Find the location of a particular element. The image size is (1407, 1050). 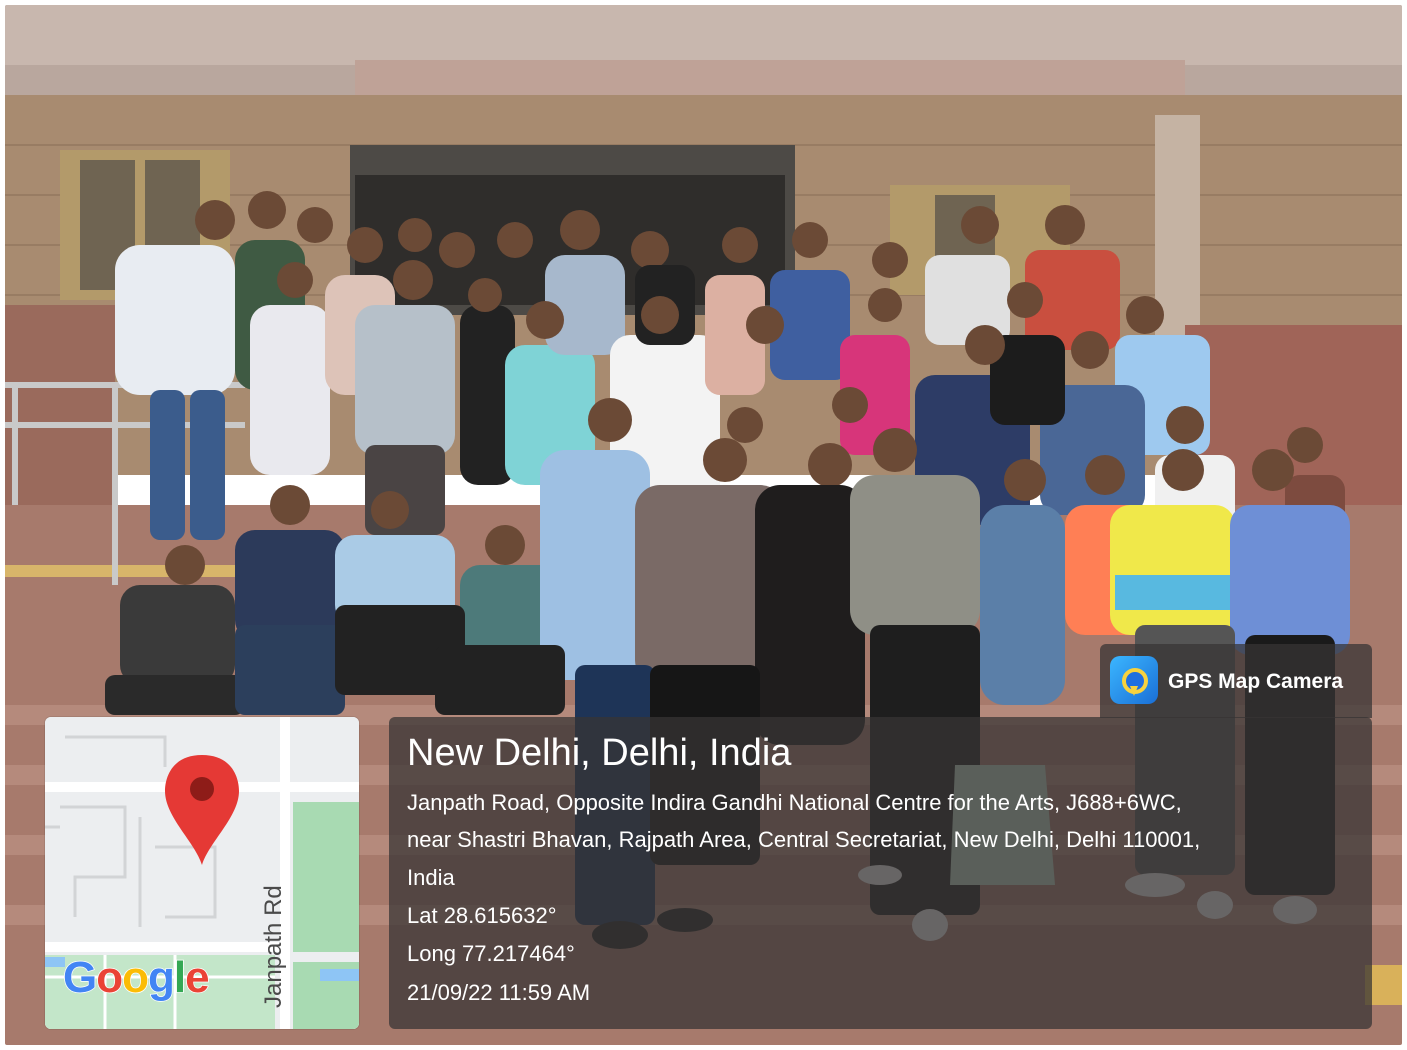

longitude: Long 77.217464° is located at coordinates (491, 953).